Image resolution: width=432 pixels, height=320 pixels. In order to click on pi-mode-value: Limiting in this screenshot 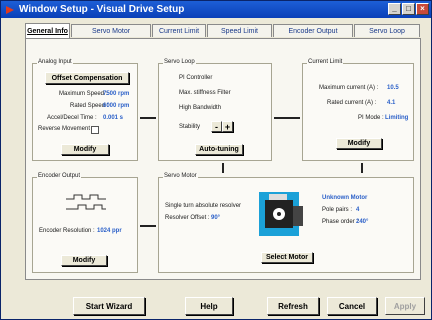, I will do `click(397, 118)`.